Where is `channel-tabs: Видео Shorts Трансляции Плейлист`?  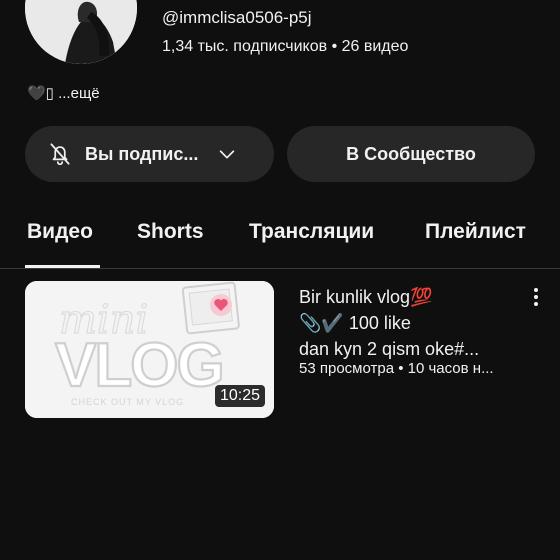
channel-tabs: Видео Shorts Трансляции Плейлист is located at coordinates (280, 239).